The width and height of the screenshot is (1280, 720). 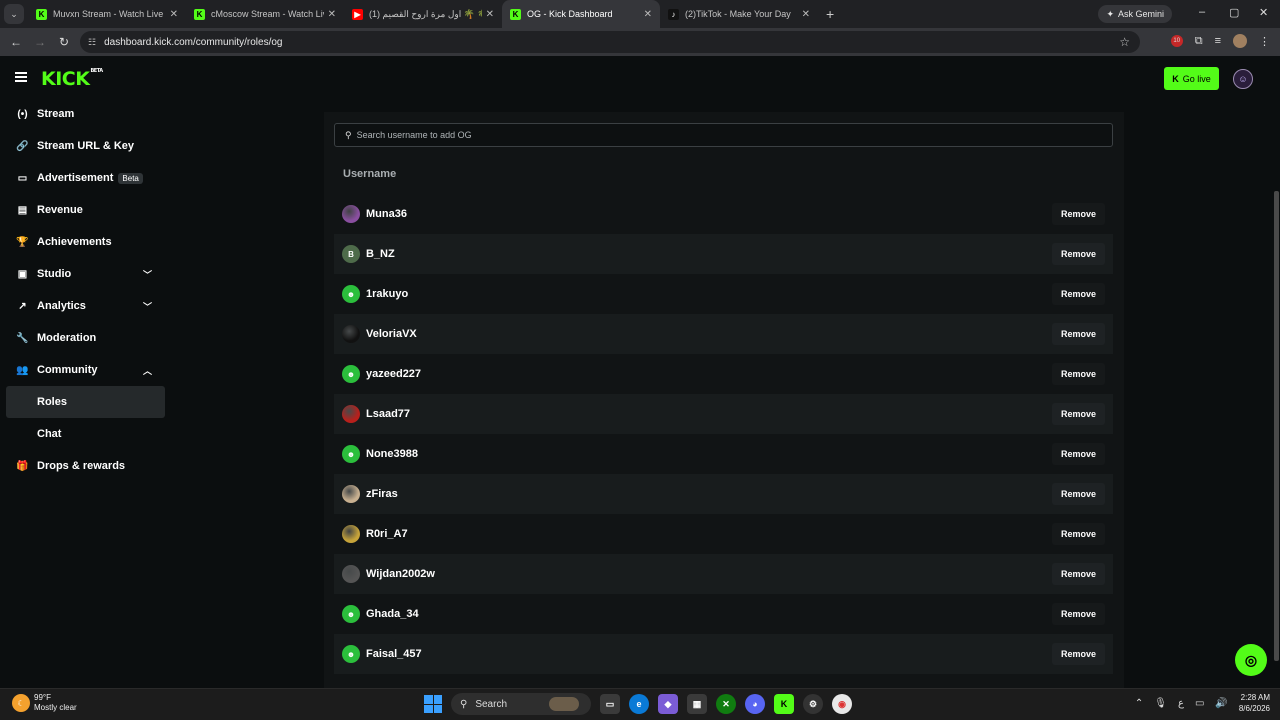 I want to click on browser-tab: ▶ اول مرة اروح القصيم (1) 🌴 🌴 - ✕, so click(x=423, y=14).